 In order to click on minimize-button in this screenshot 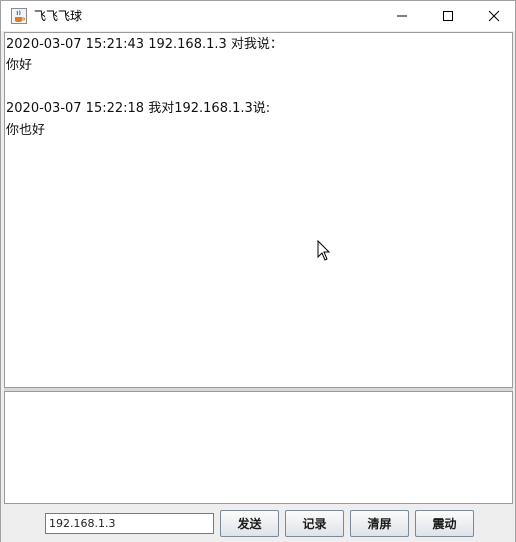, I will do `click(402, 16)`.